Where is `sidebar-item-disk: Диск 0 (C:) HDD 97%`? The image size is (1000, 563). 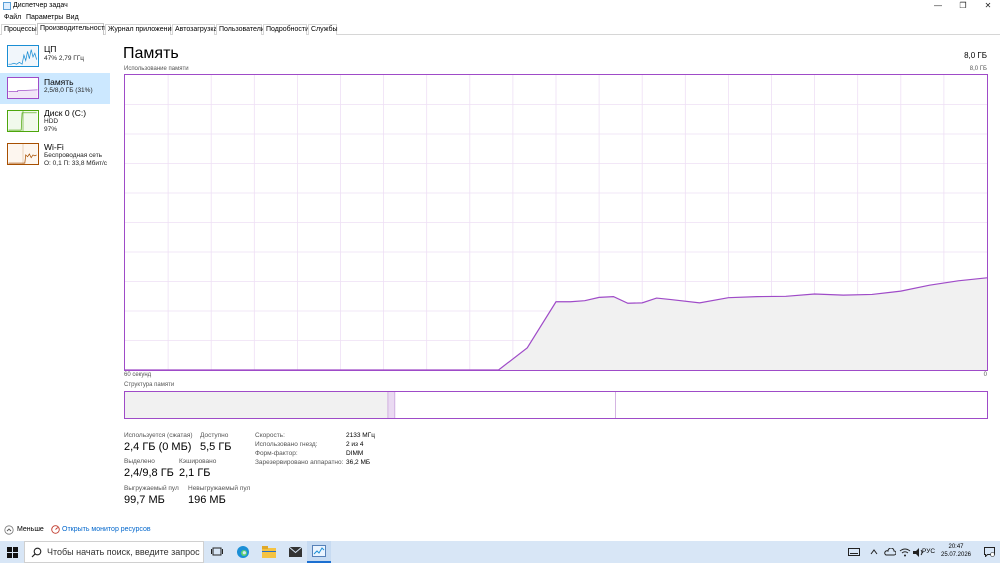 sidebar-item-disk: Диск 0 (C:) HDD 97% is located at coordinates (55, 122).